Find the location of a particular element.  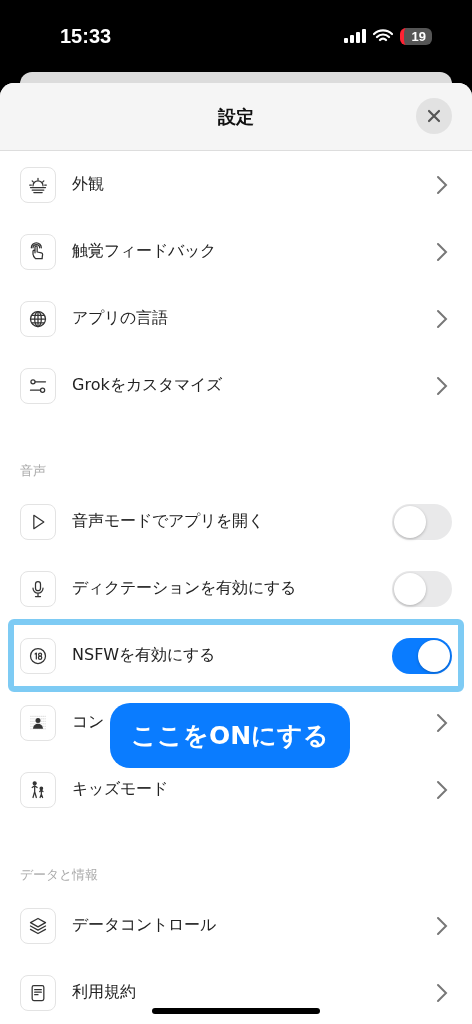

callout-tooltip: ここをONにする is located at coordinates (230, 735).